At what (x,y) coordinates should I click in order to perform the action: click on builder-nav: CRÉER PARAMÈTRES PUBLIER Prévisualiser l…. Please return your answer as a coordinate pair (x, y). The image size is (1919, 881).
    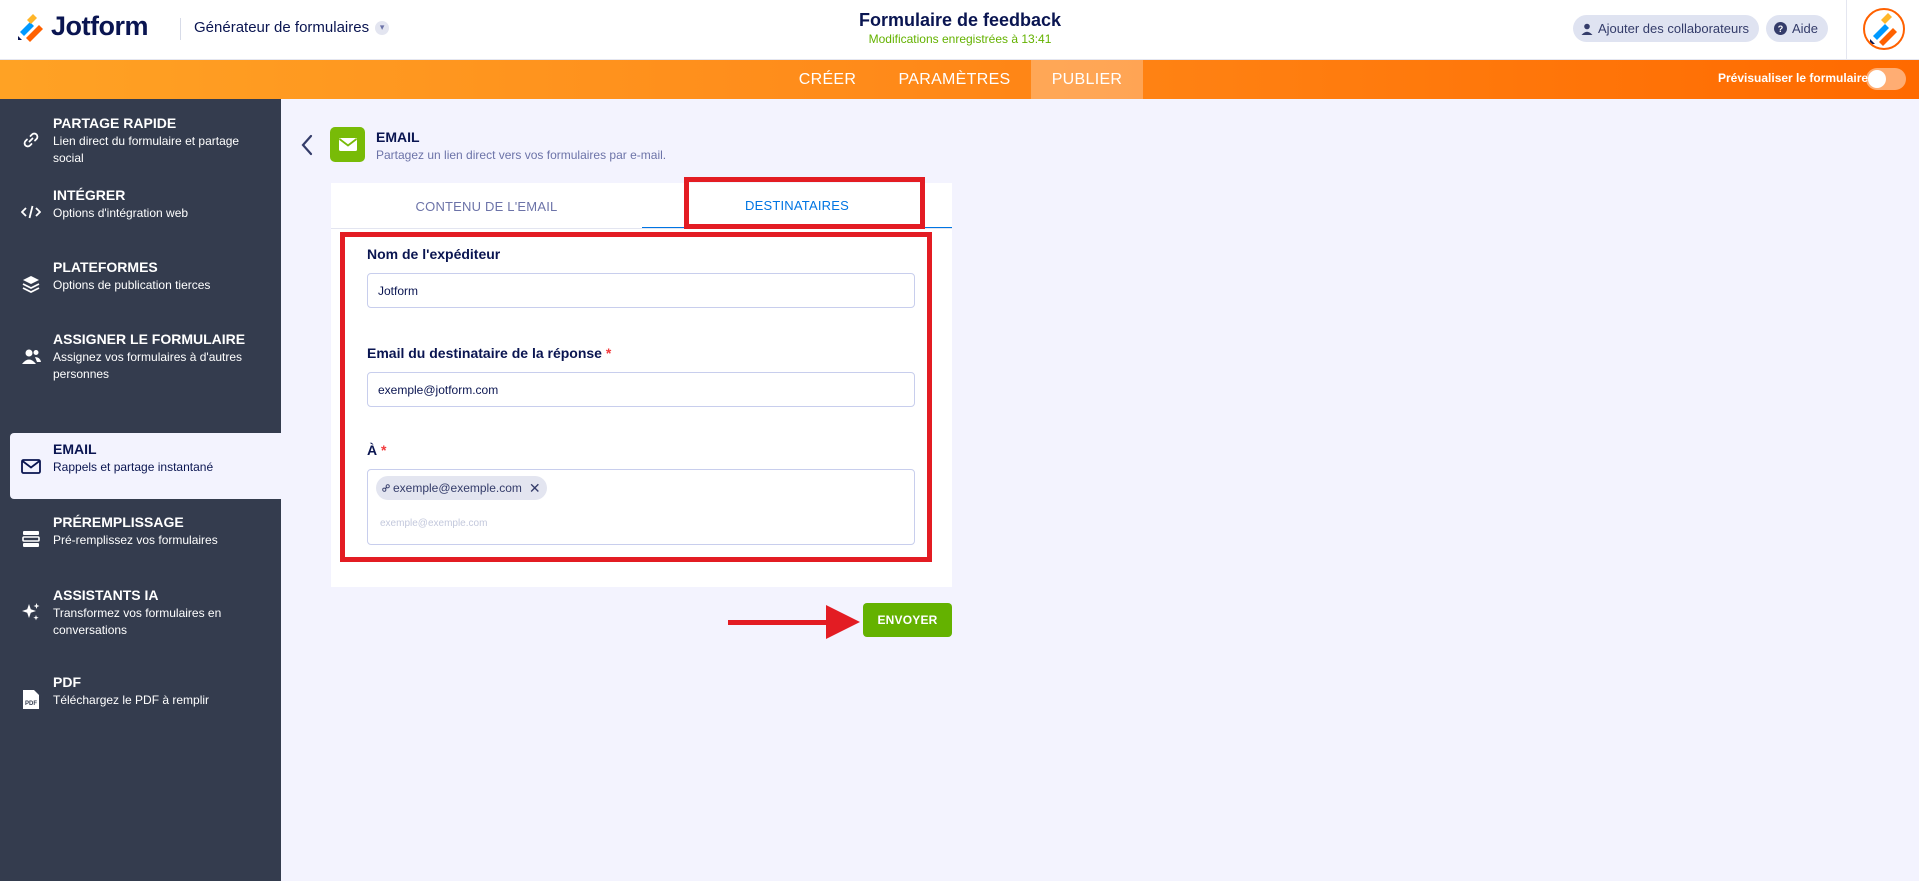
    Looking at the image, I should click on (959, 79).